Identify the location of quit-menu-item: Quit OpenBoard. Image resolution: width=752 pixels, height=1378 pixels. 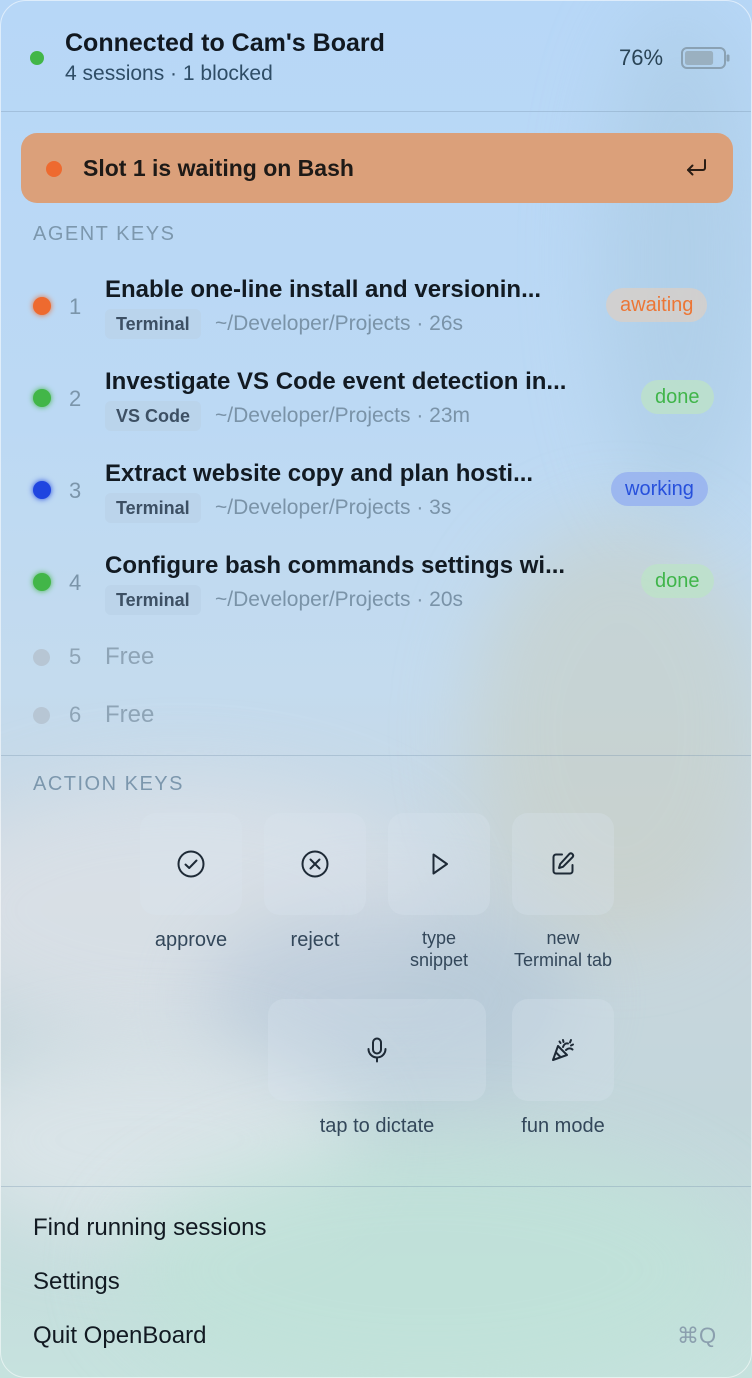
(119, 1336).